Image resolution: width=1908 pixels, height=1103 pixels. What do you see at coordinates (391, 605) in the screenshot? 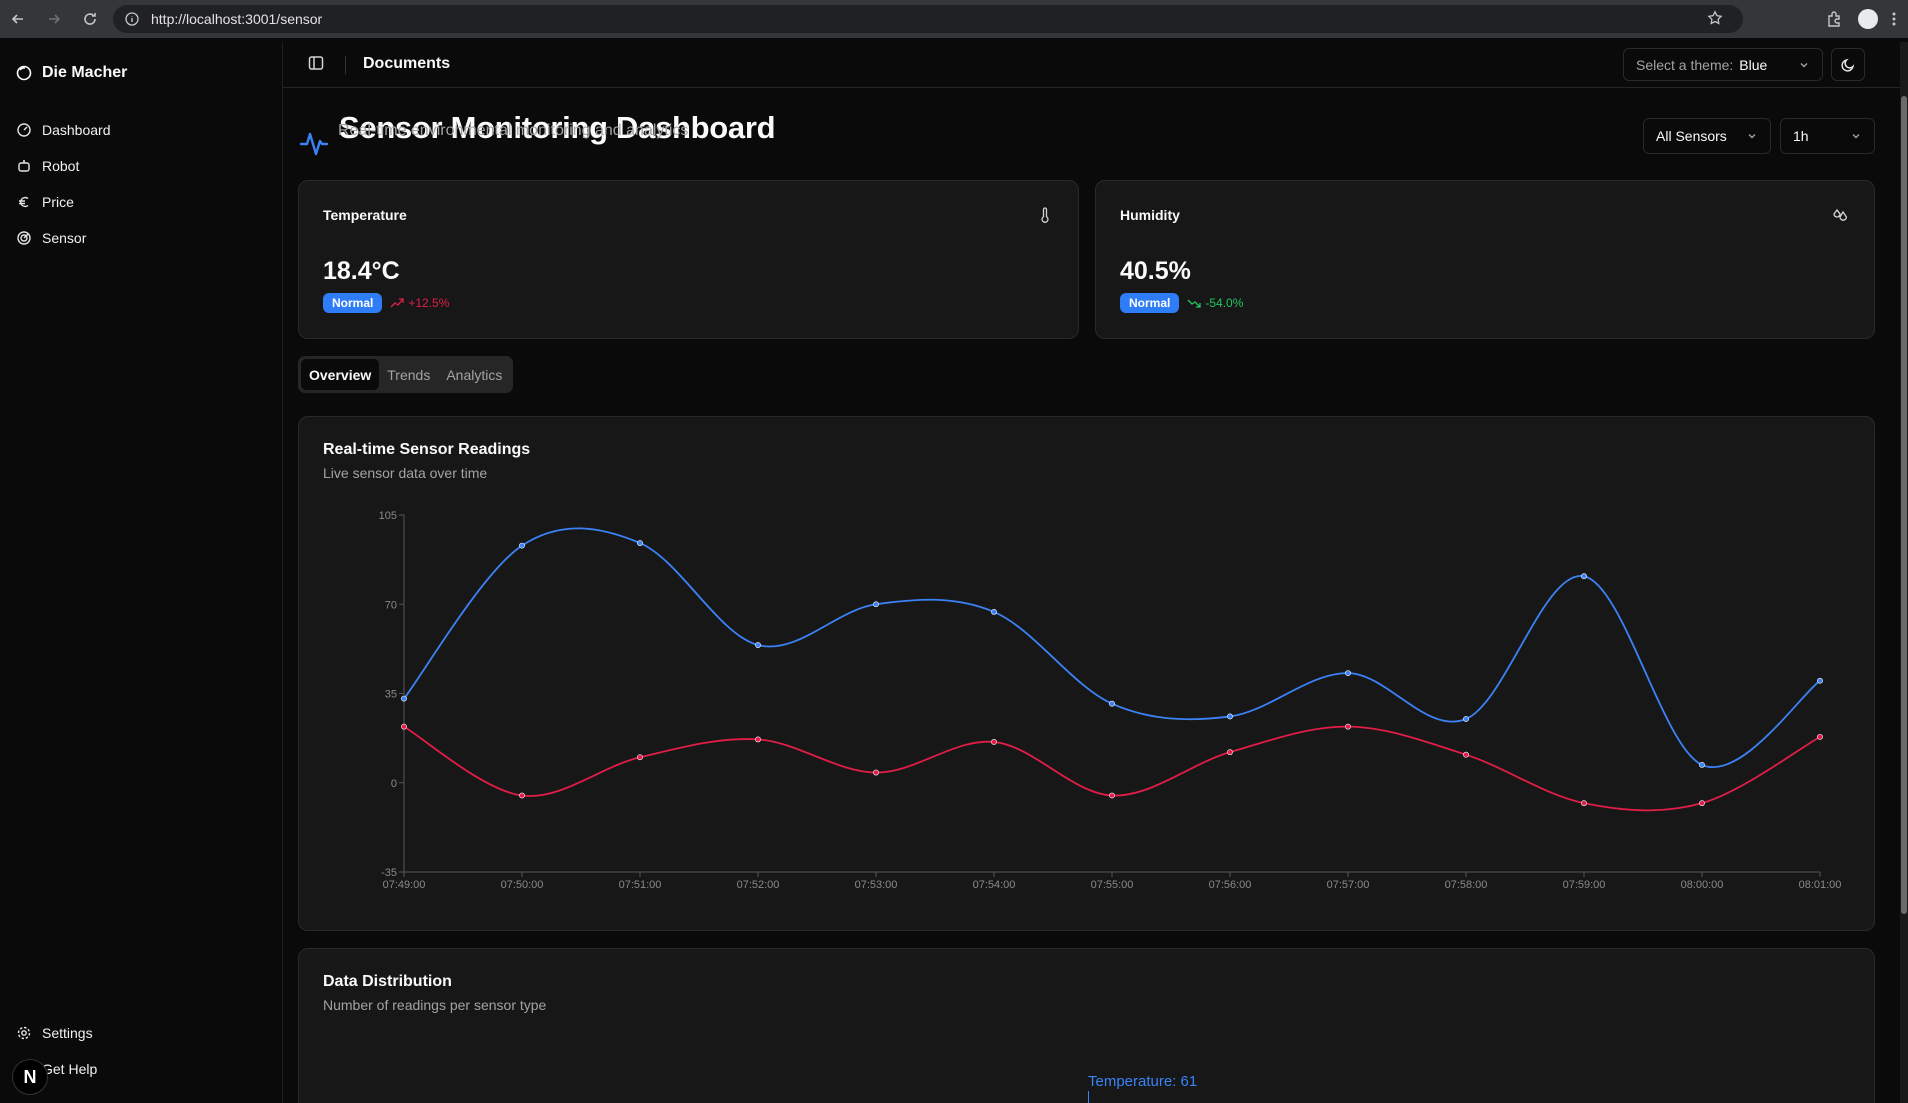
I see `y-tick-label: 70` at bounding box center [391, 605].